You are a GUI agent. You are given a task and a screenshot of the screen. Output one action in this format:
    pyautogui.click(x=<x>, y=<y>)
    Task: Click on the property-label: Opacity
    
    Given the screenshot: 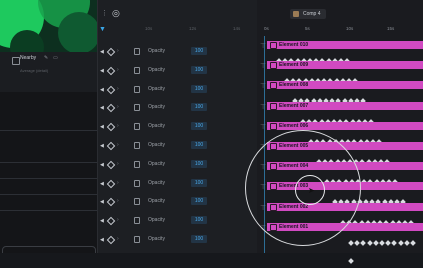 What is the action you would take?
    pyautogui.click(x=156, y=145)
    